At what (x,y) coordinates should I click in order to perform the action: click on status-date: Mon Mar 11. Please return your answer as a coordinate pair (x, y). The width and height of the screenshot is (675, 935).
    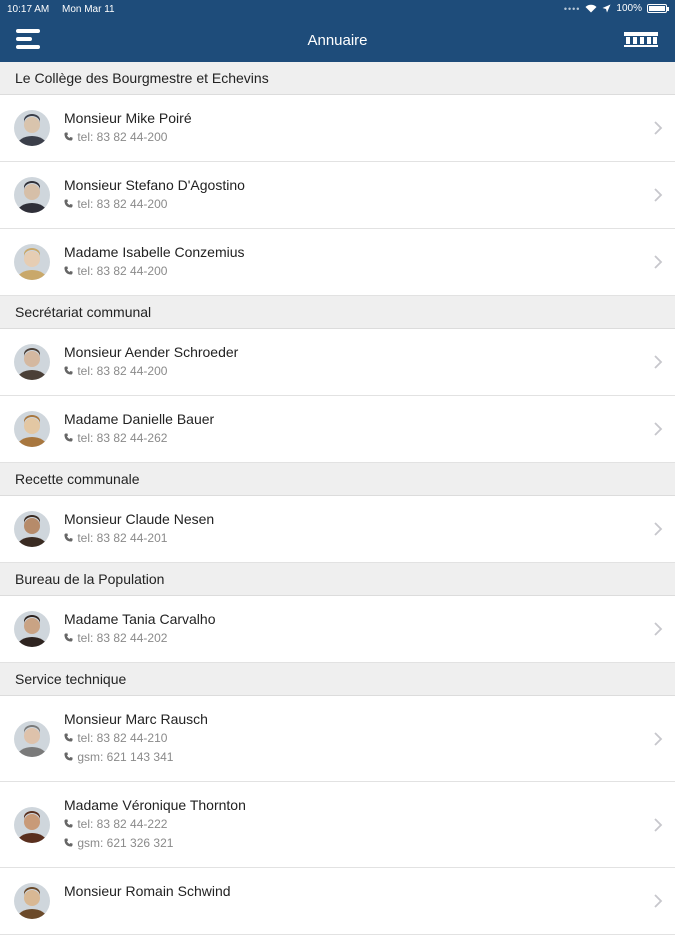
    Looking at the image, I should click on (88, 9).